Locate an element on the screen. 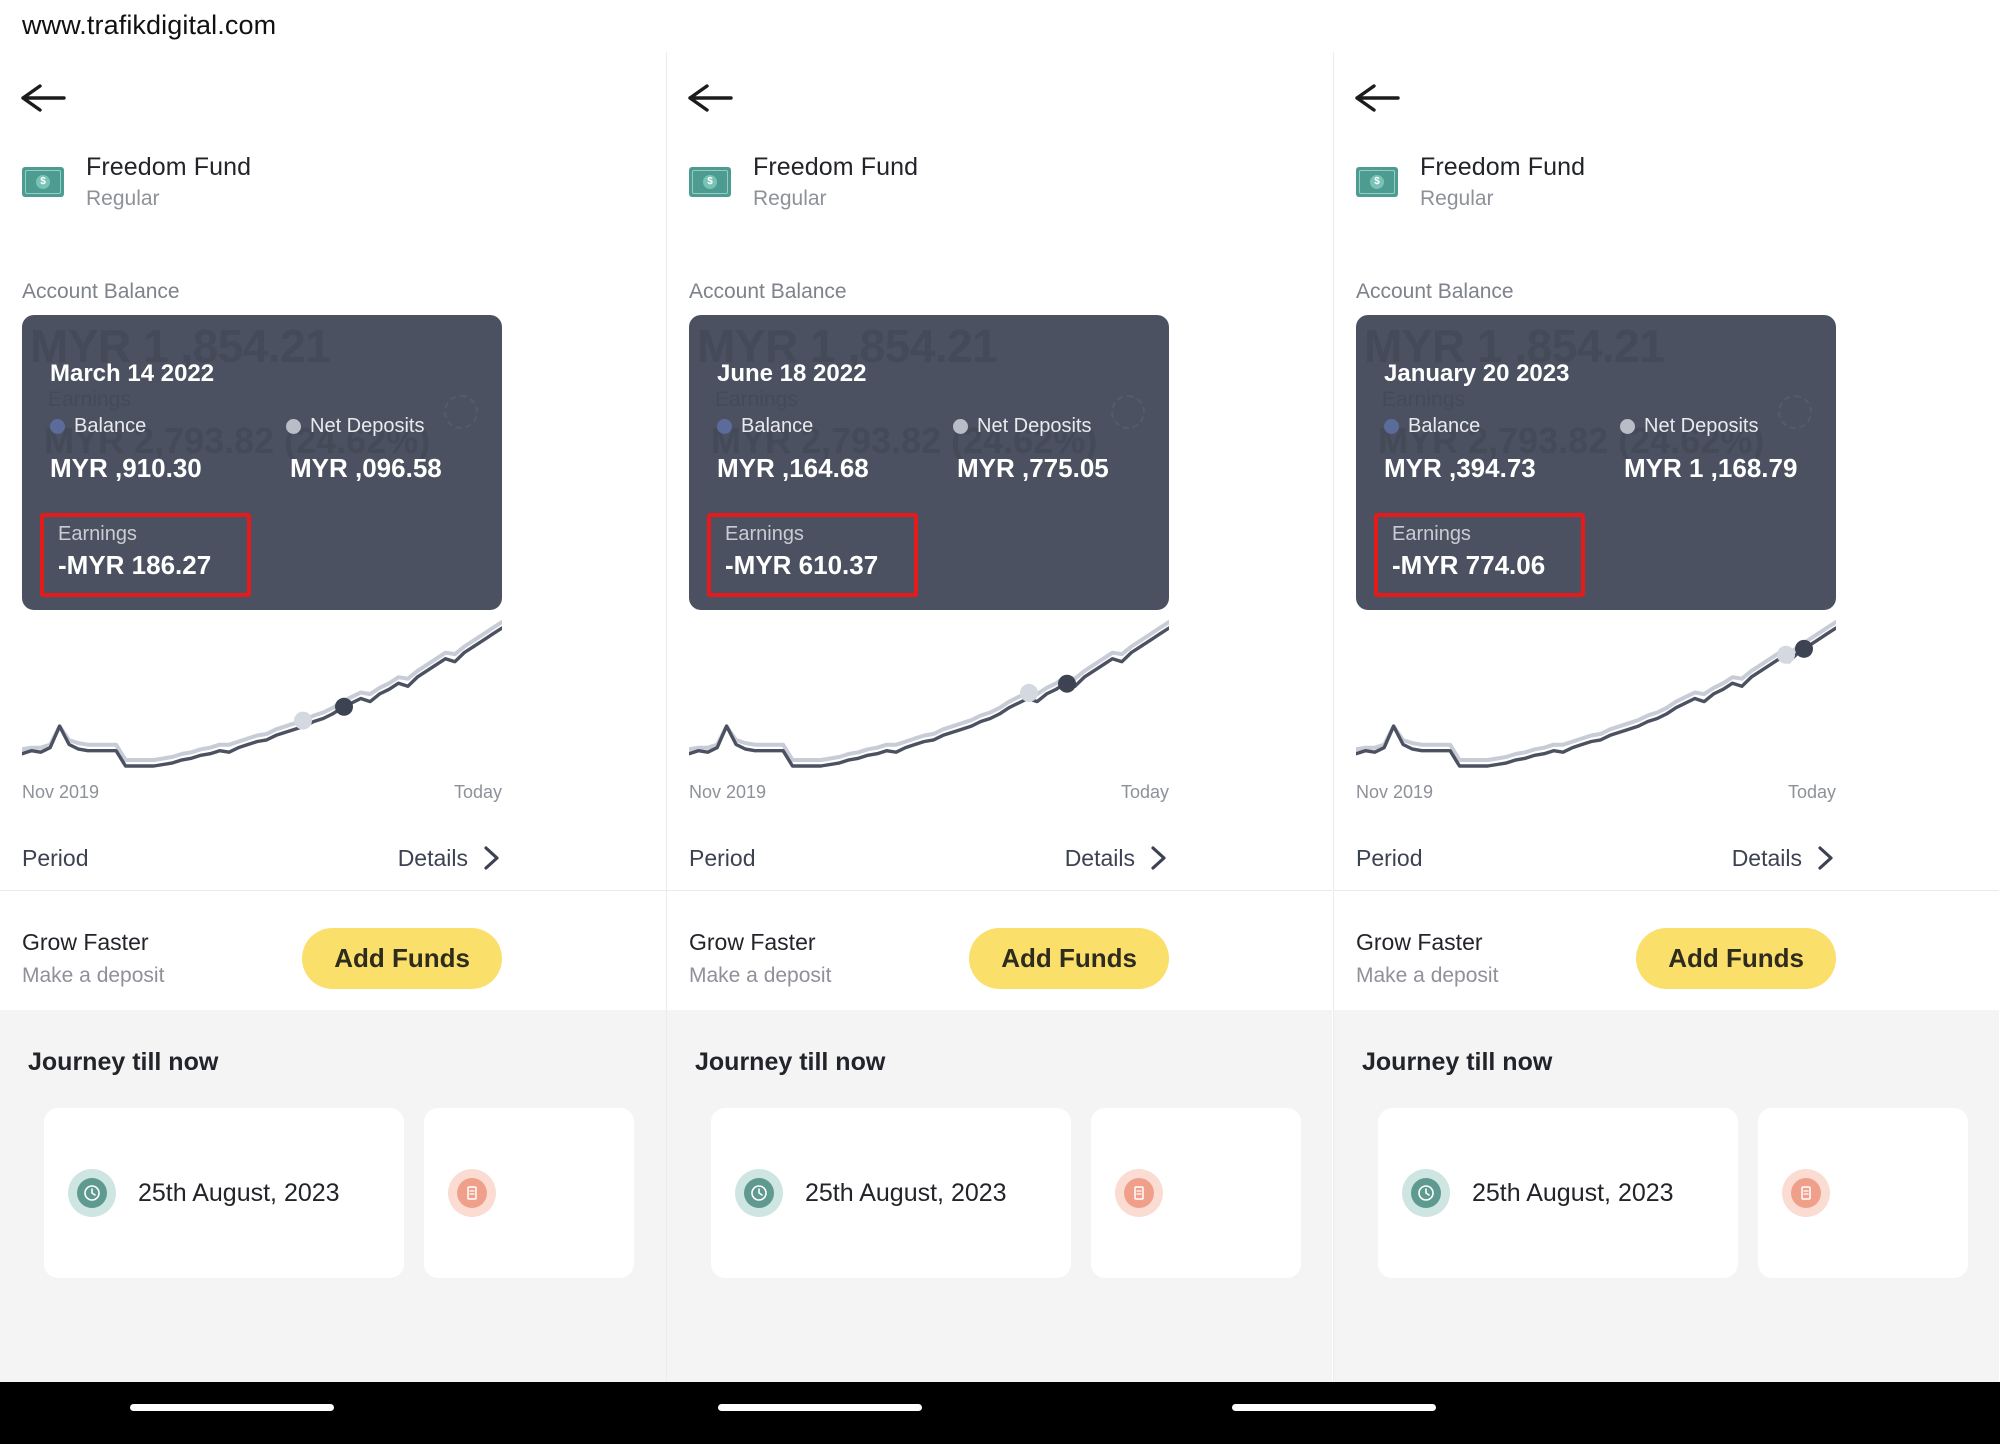  balance-value: MYR ,164.68 is located at coordinates (793, 468).